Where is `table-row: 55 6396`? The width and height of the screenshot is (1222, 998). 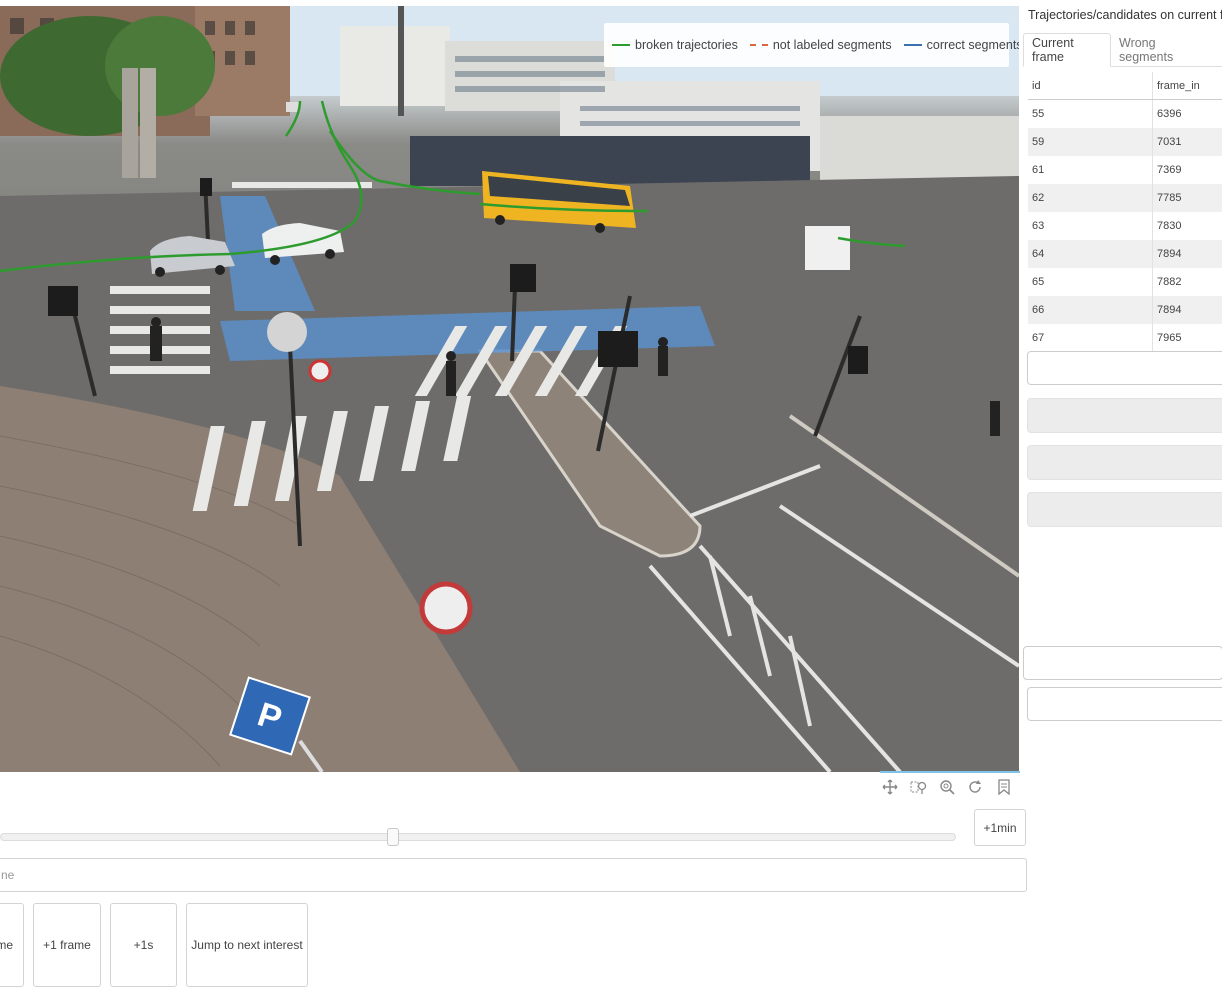
table-row: 55 6396 is located at coordinates (1125, 114).